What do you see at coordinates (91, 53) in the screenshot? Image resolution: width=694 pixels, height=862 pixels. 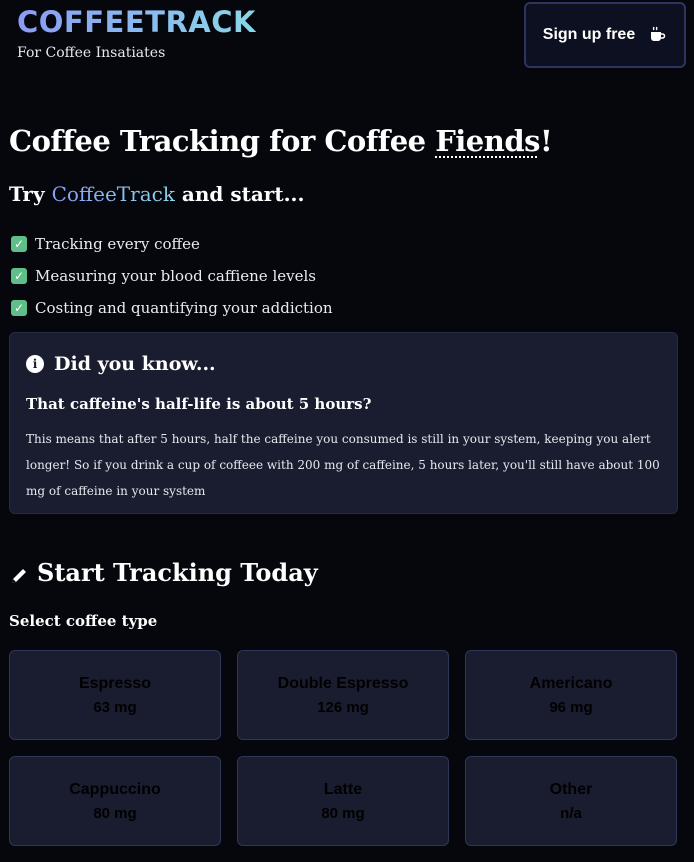 I see `tagline: For Coffee Insatiates` at bounding box center [91, 53].